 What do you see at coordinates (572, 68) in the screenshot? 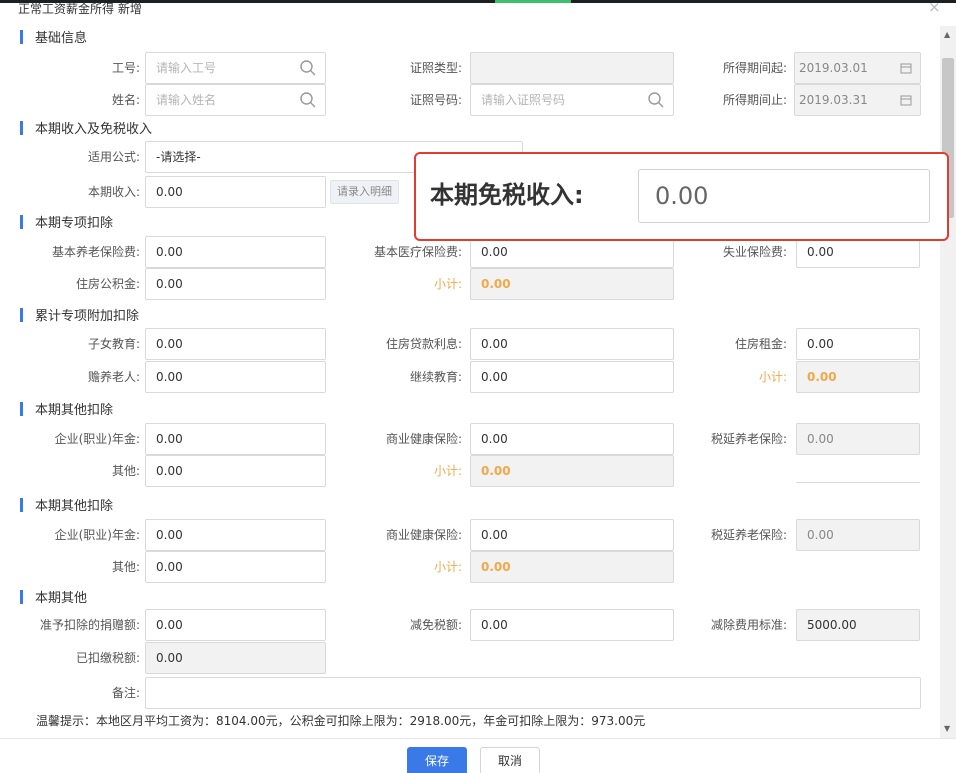
I see `id-type-select` at bounding box center [572, 68].